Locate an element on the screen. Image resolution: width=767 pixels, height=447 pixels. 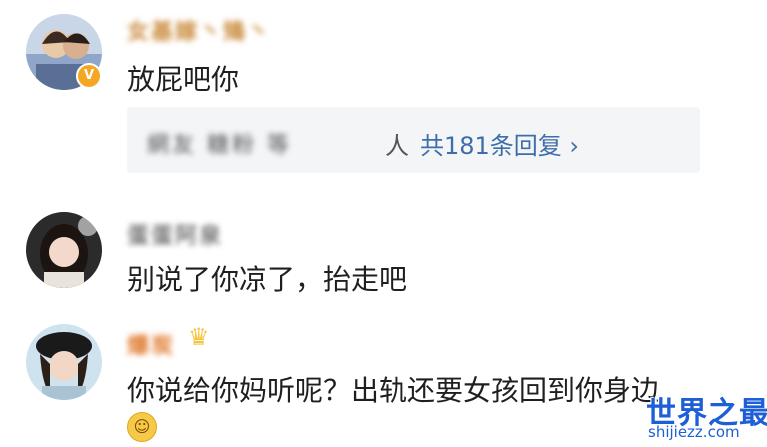
avatar is located at coordinates (64, 362).